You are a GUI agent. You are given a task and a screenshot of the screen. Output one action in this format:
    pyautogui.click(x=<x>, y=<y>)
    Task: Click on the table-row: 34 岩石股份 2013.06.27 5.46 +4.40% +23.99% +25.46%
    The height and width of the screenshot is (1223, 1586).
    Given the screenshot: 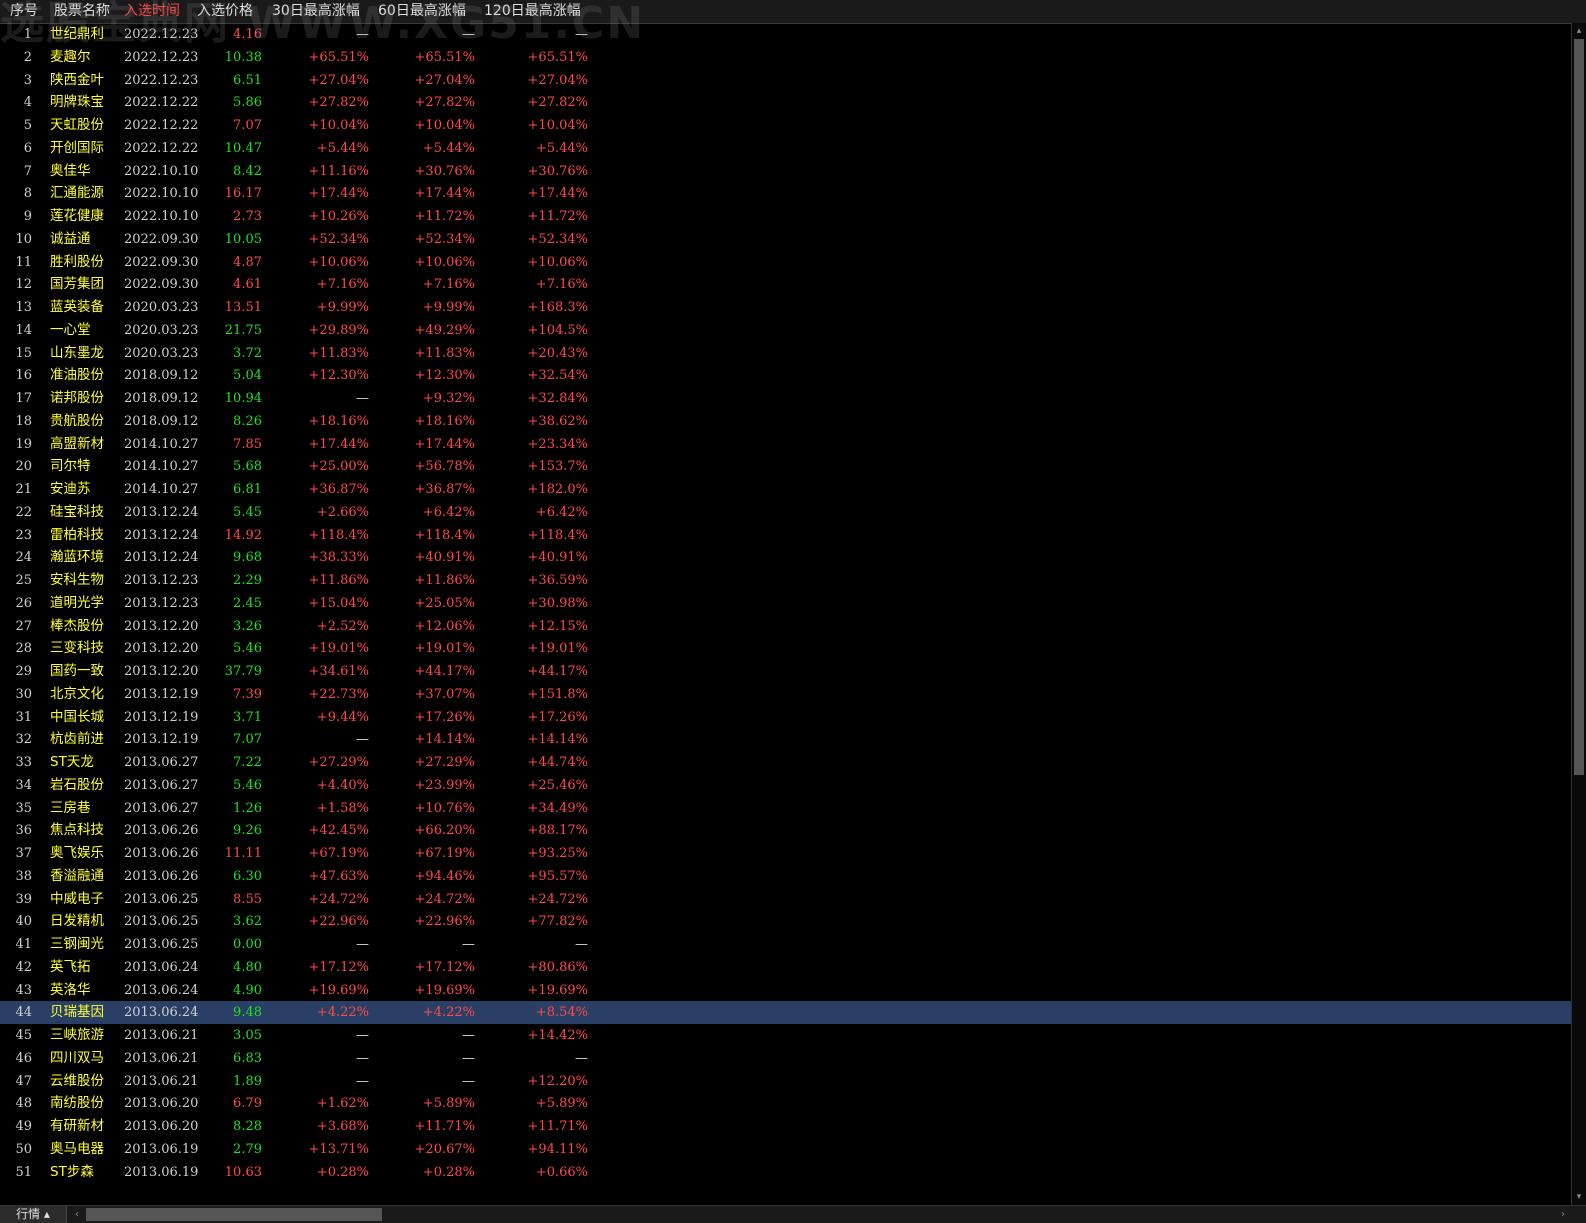 What is the action you would take?
    pyautogui.click(x=786, y=785)
    